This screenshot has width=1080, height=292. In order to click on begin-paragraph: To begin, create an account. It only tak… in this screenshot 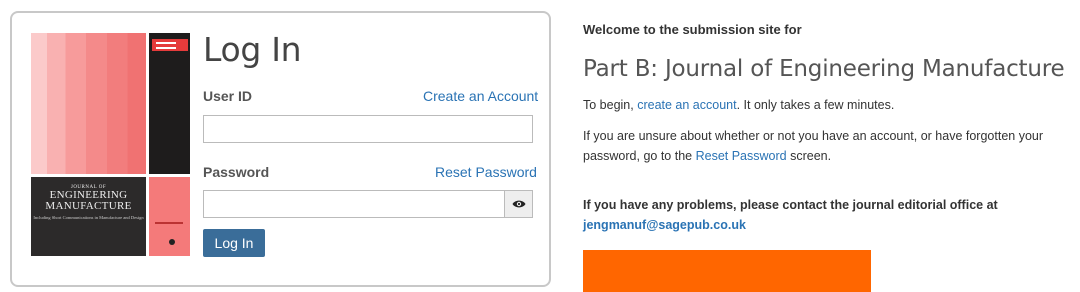, I will do `click(739, 105)`.